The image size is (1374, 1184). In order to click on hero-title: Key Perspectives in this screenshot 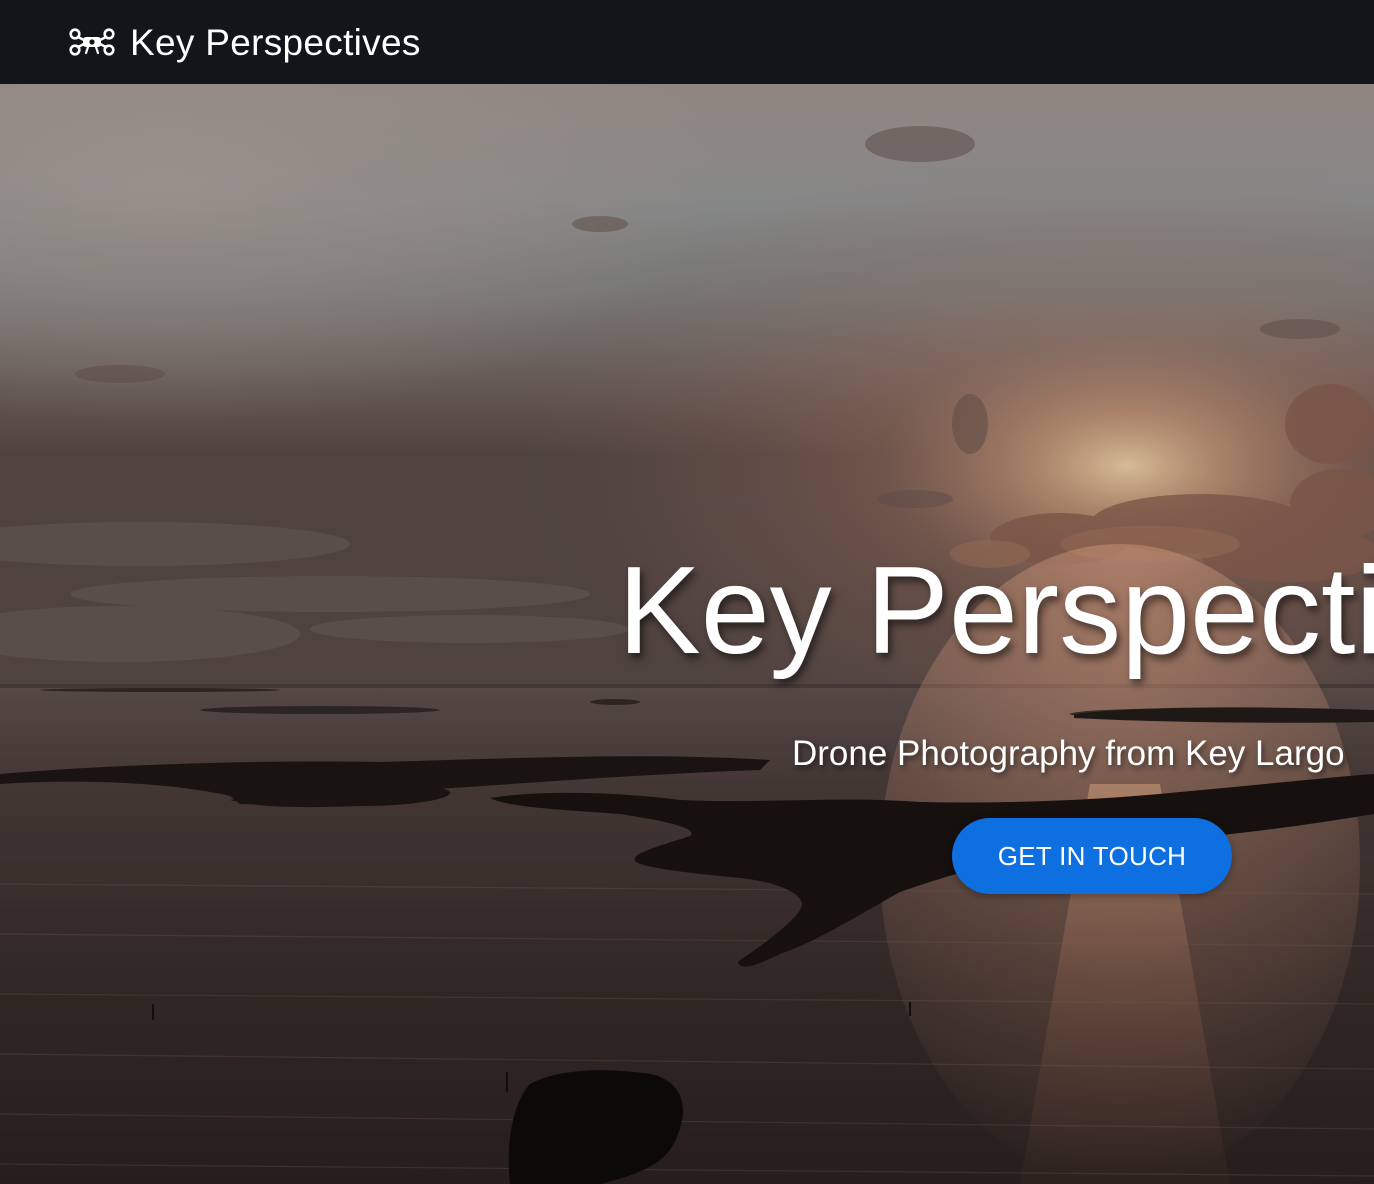, I will do `click(996, 611)`.